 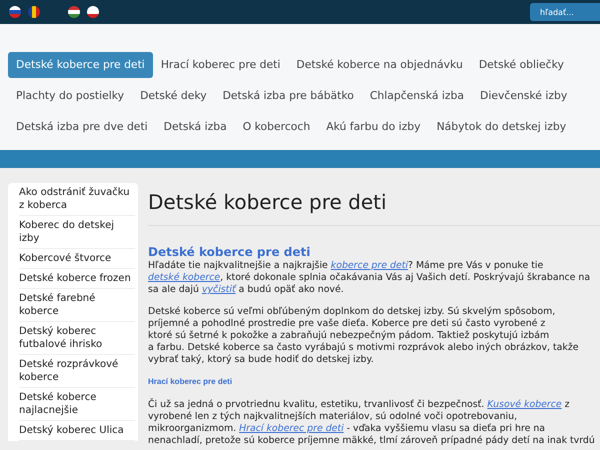 What do you see at coordinates (524, 96) in the screenshot?
I see `nav-link: Dievčenské izby` at bounding box center [524, 96].